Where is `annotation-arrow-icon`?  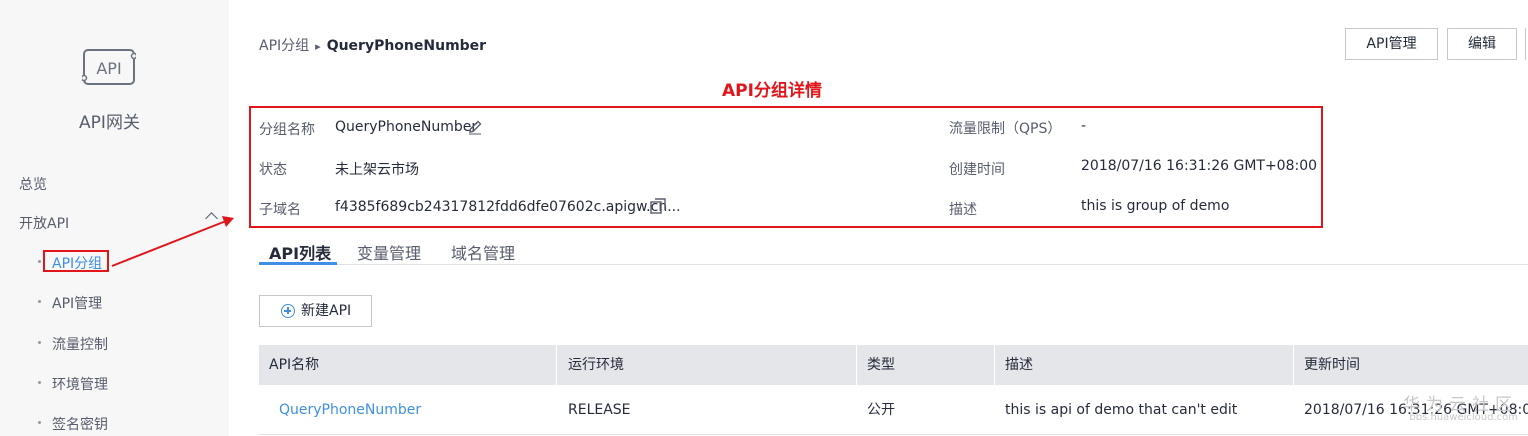 annotation-arrow-icon is located at coordinates (172, 241).